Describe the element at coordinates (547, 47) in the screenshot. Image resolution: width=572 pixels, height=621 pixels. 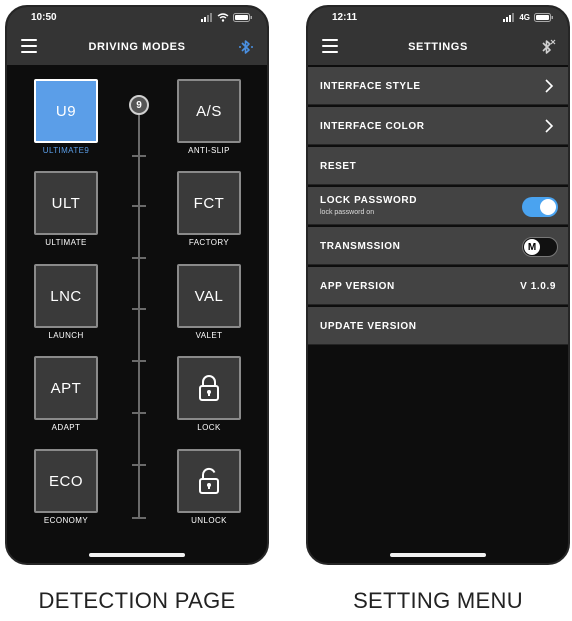
I see `bluetooth-disconnected-icon` at that location.